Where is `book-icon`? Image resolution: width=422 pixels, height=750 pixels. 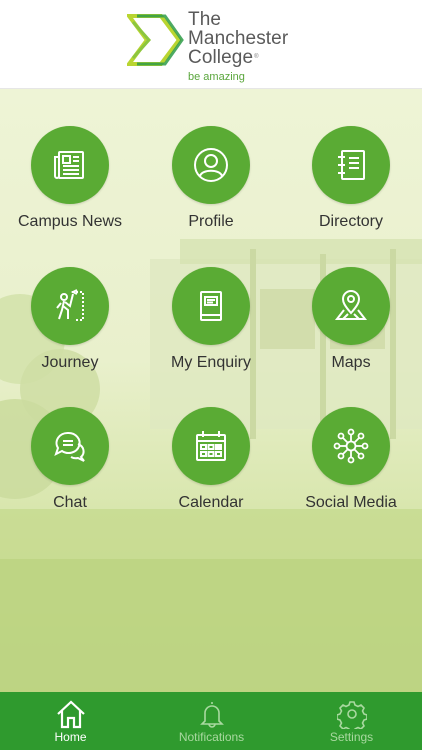 book-icon is located at coordinates (211, 306).